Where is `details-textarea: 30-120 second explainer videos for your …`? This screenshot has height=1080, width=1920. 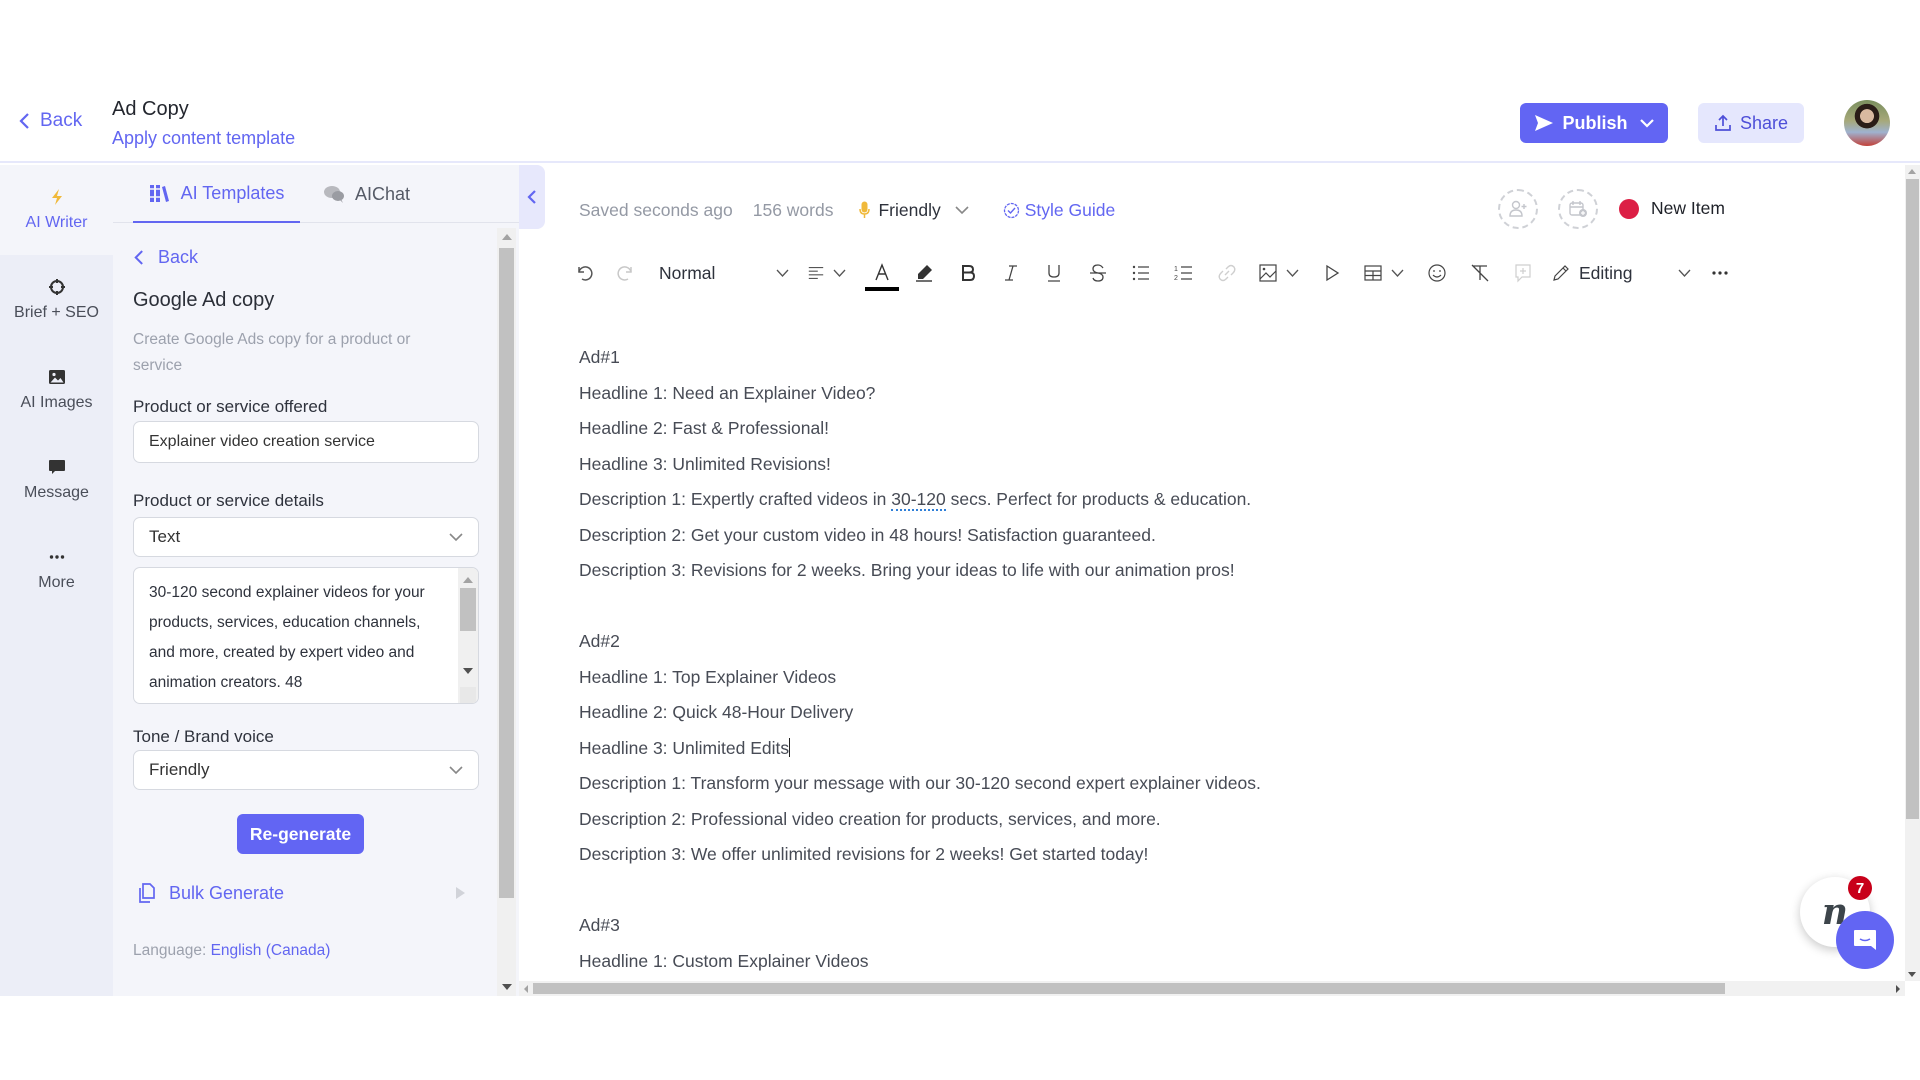
details-textarea: 30-120 second explainer videos for your … is located at coordinates (306, 635).